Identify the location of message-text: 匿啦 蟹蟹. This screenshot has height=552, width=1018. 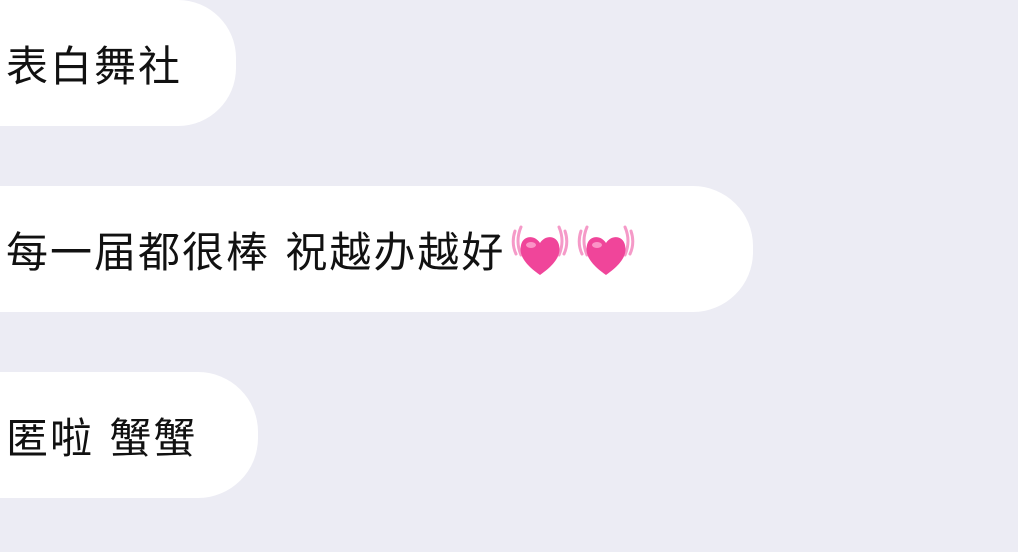
(102, 438).